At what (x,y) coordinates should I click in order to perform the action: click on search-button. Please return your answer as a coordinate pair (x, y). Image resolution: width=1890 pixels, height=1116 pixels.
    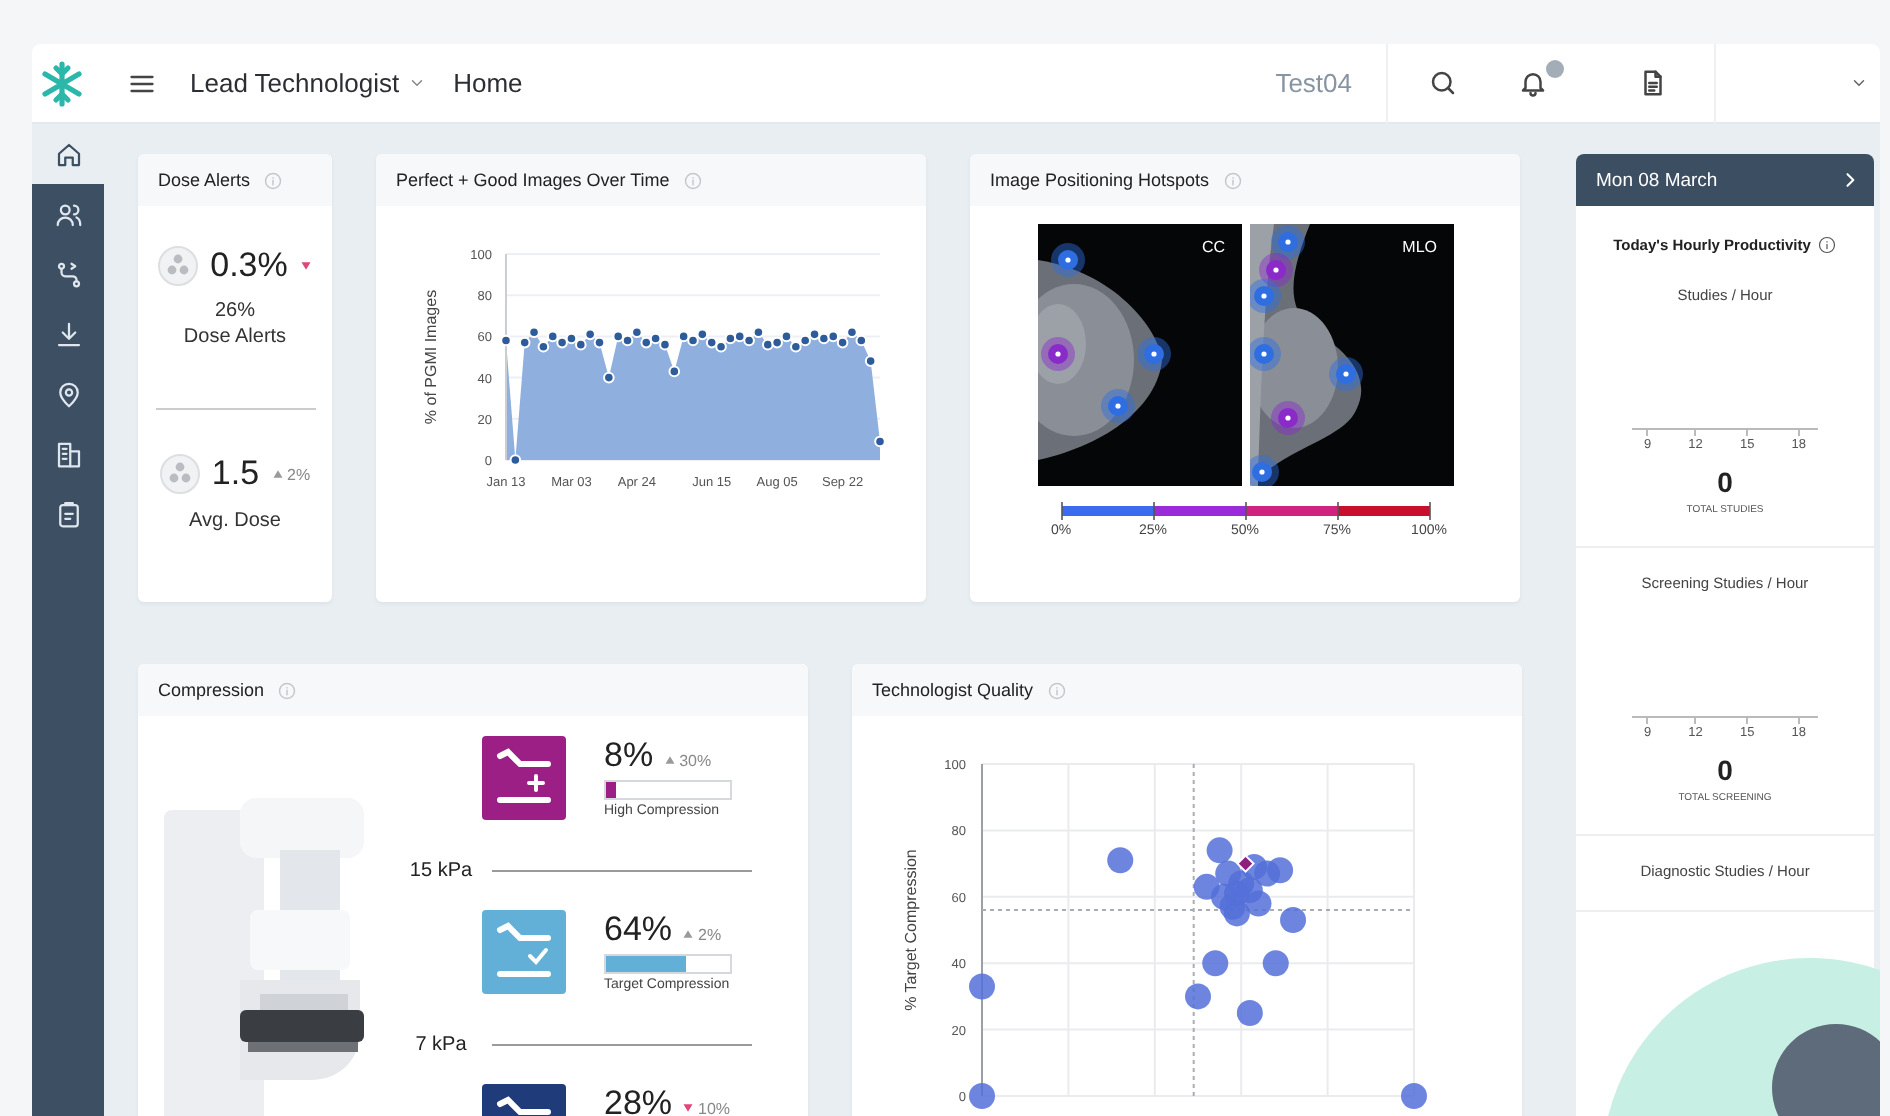
    Looking at the image, I should click on (1443, 83).